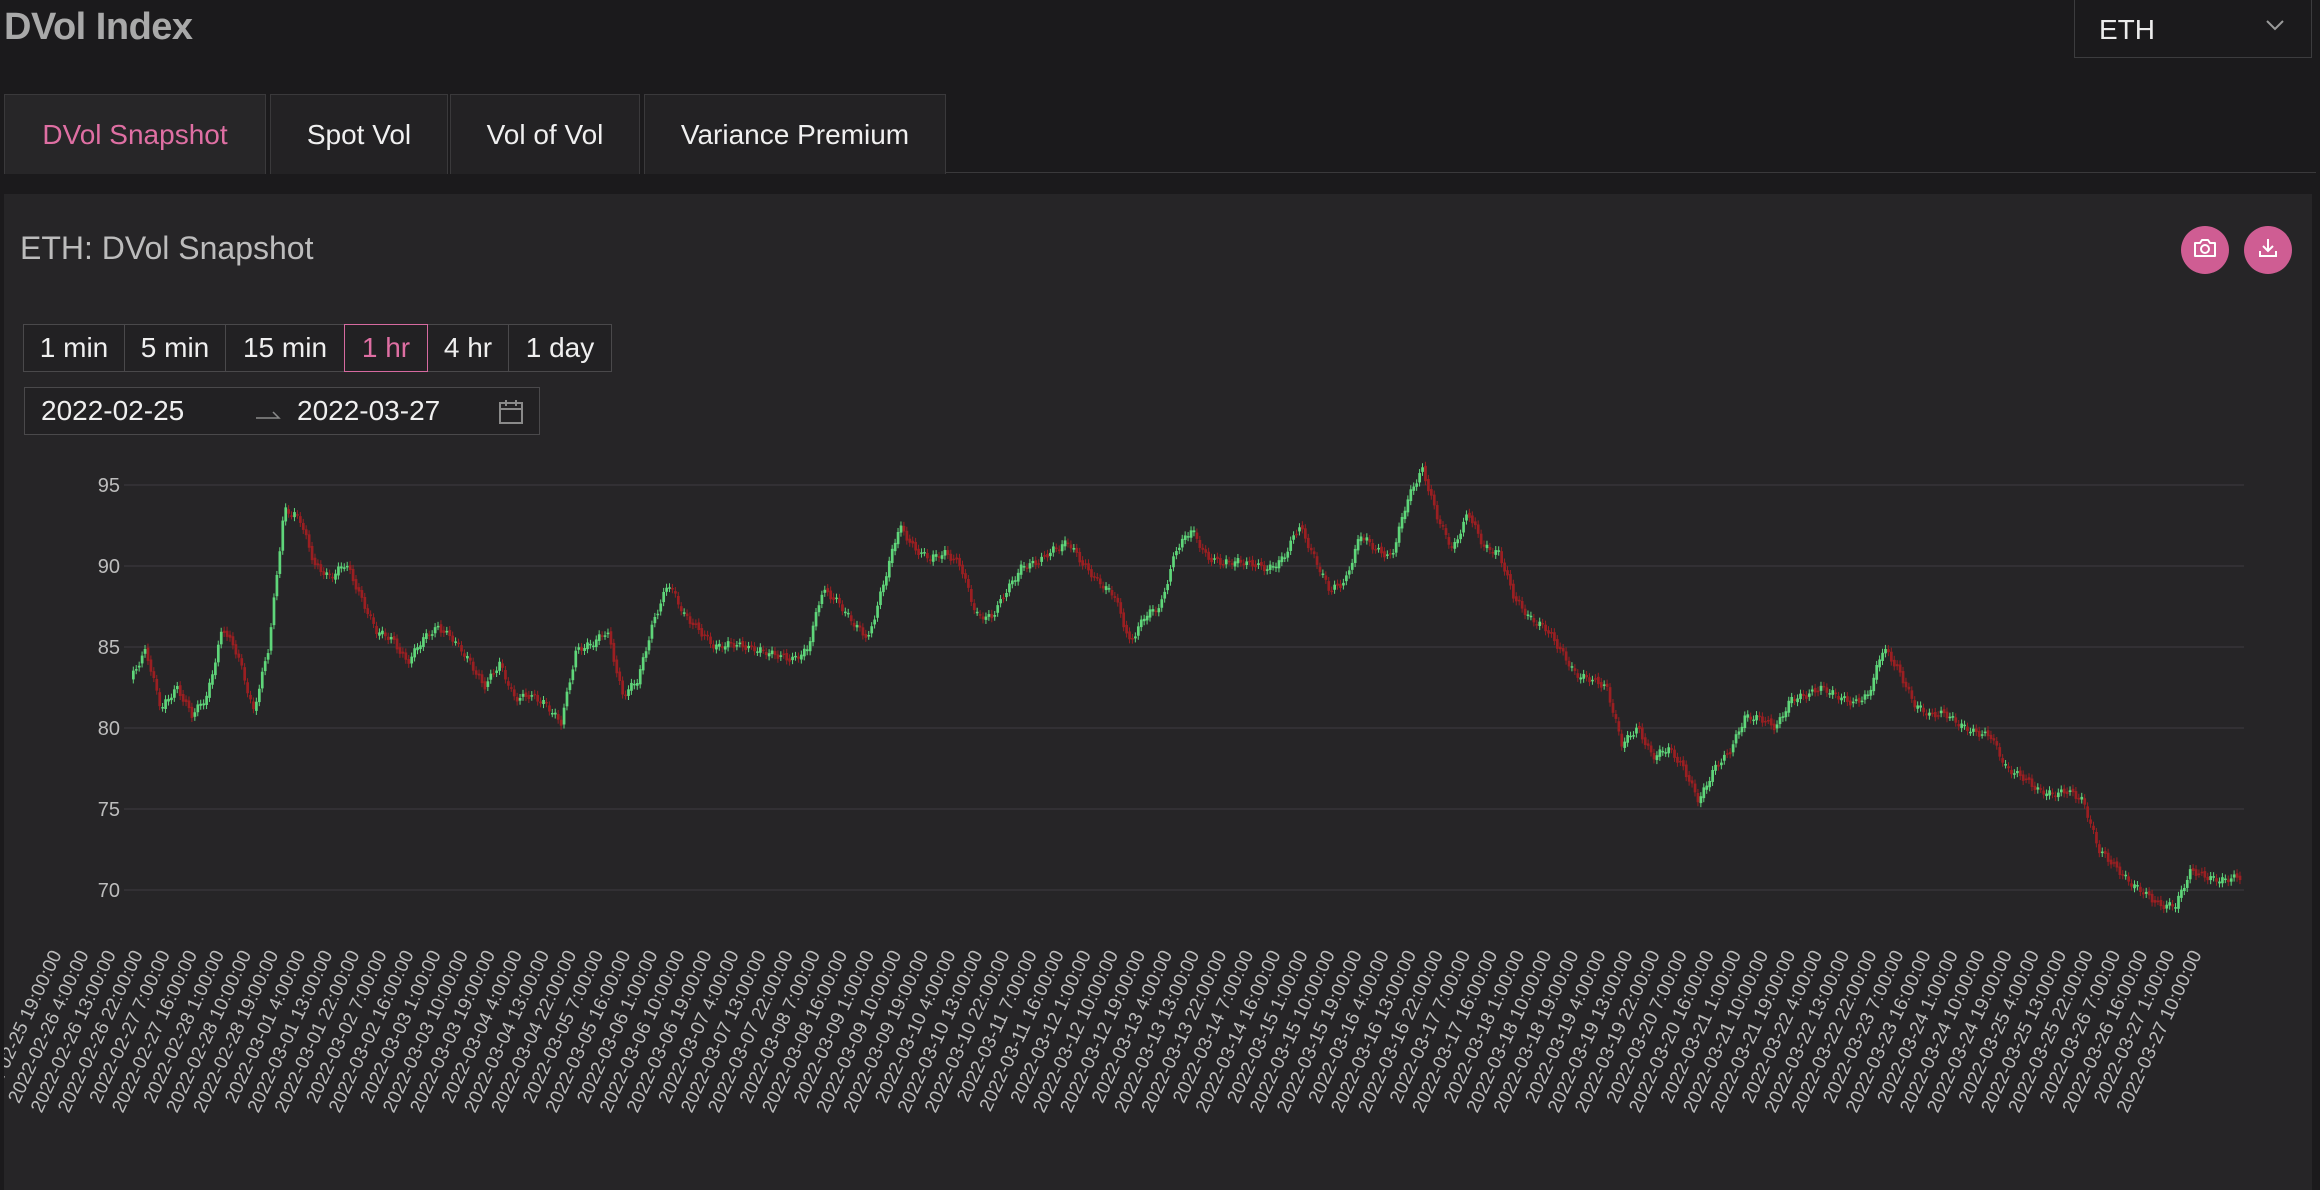  Describe the element at coordinates (2193, 29) in the screenshot. I see `asset-select: ETH` at that location.